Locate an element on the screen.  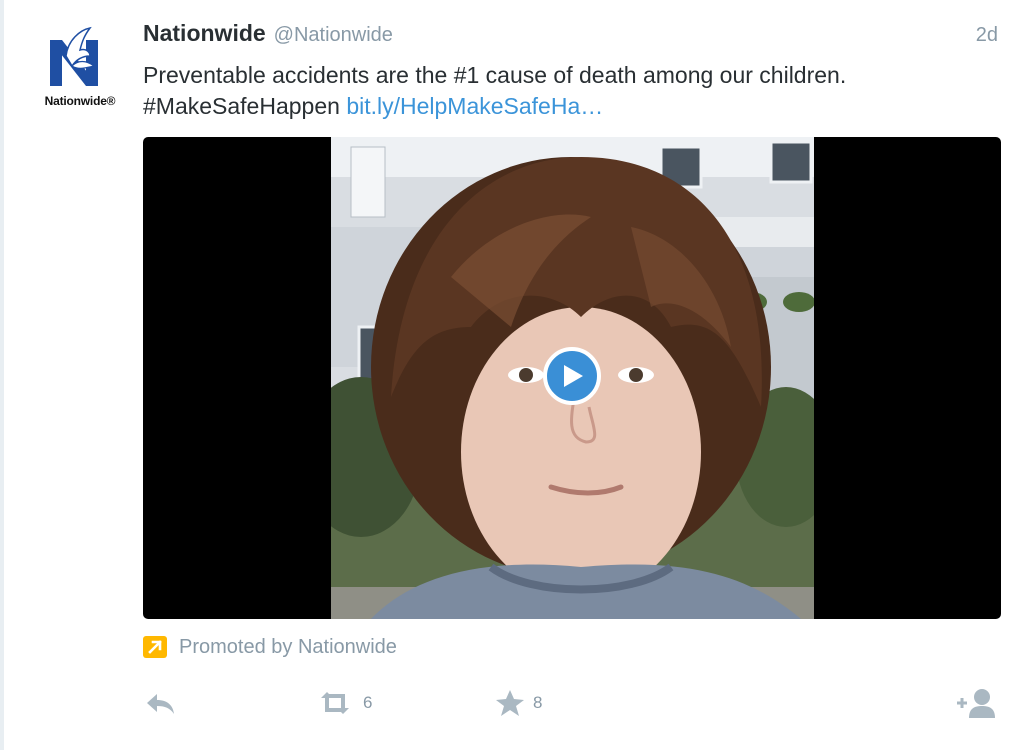
follow-icon is located at coordinates (976, 703).